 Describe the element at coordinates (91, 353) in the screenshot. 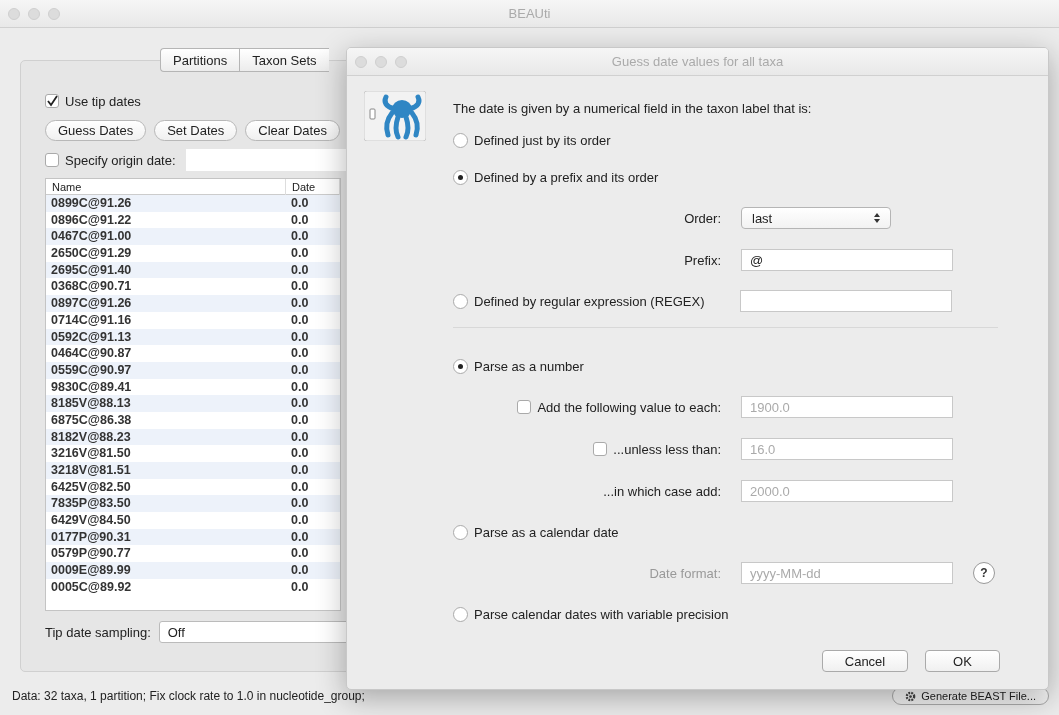

I see `table-cell-text: 0464C@90.87` at that location.